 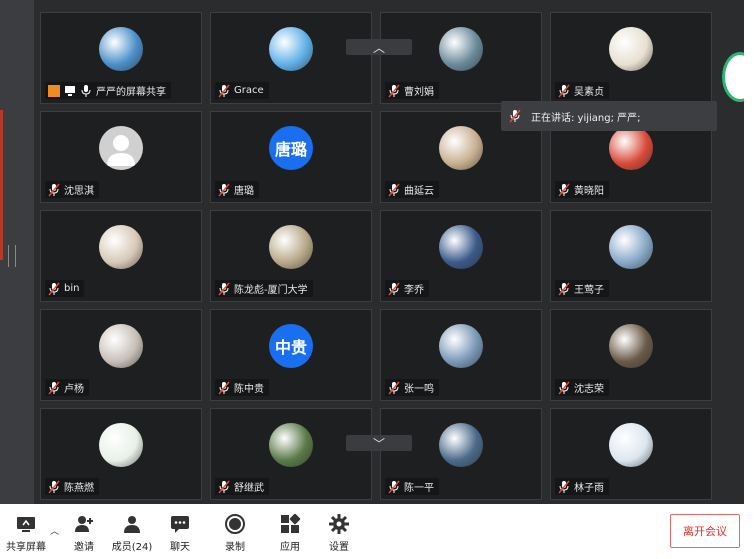 I want to click on chat-button: 聊天, so click(x=180, y=533).